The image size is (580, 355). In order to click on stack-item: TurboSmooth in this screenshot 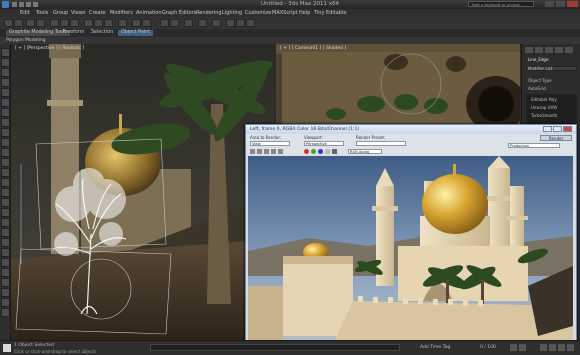, I will do `click(544, 115)`.